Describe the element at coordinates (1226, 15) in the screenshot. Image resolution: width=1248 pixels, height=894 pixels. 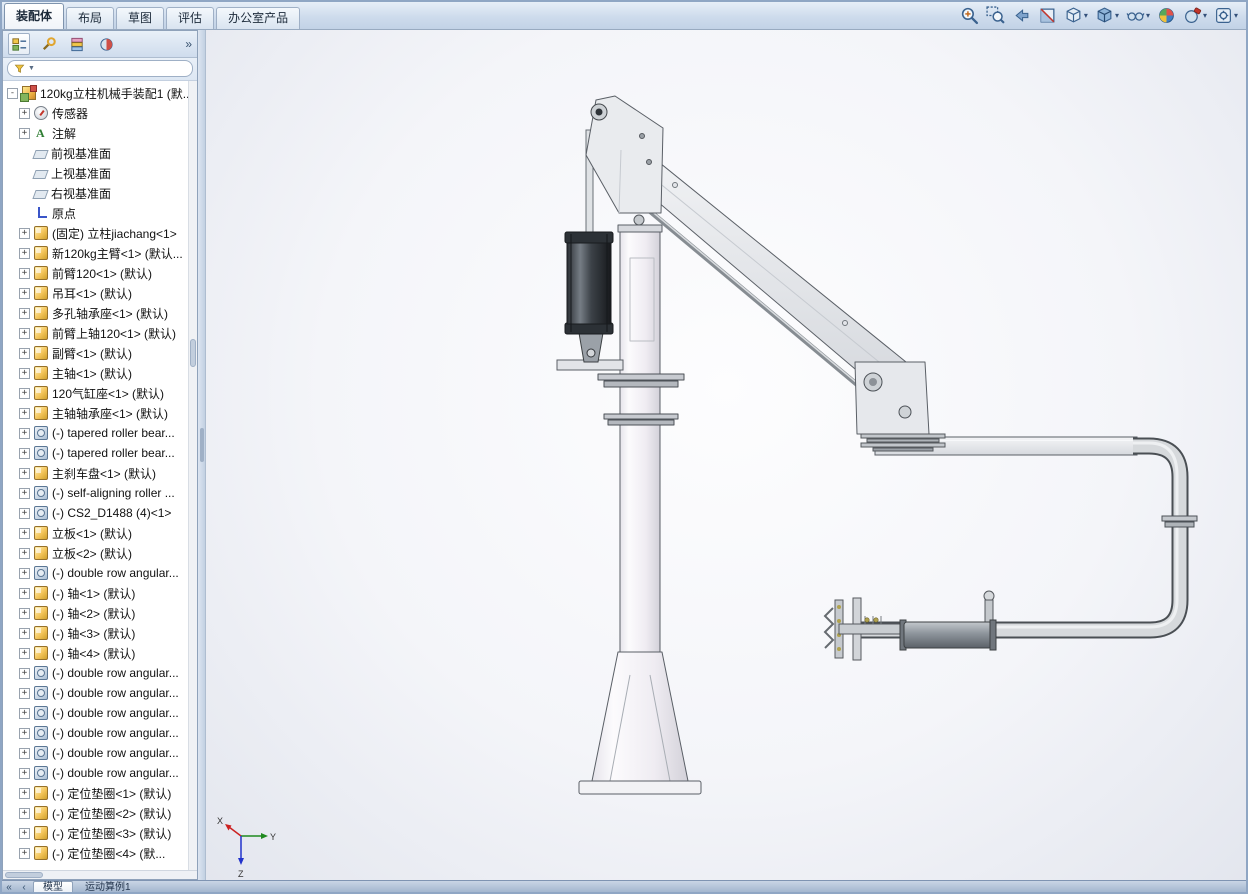
I see `view-settings-button: ▾` at that location.